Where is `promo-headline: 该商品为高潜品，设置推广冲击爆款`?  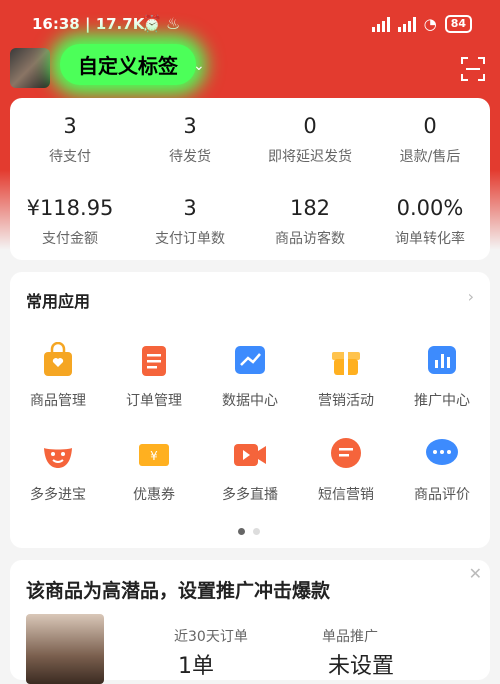
promo-headline: 该商品为高潜品，设置推广冲击爆款 is located at coordinates (178, 591).